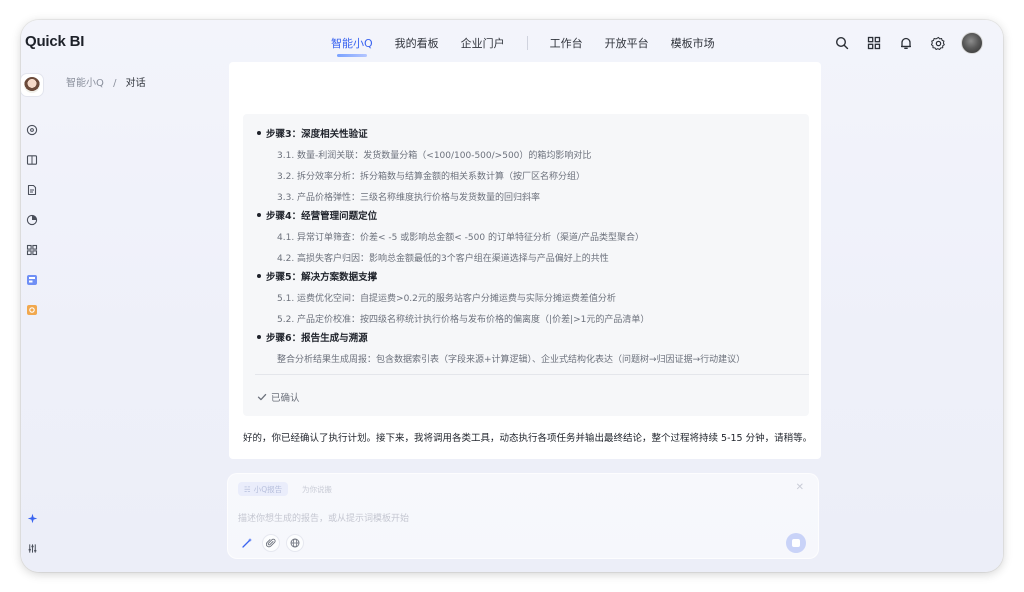  Describe the element at coordinates (32, 250) in the screenshot. I see `apps-icon` at that location.